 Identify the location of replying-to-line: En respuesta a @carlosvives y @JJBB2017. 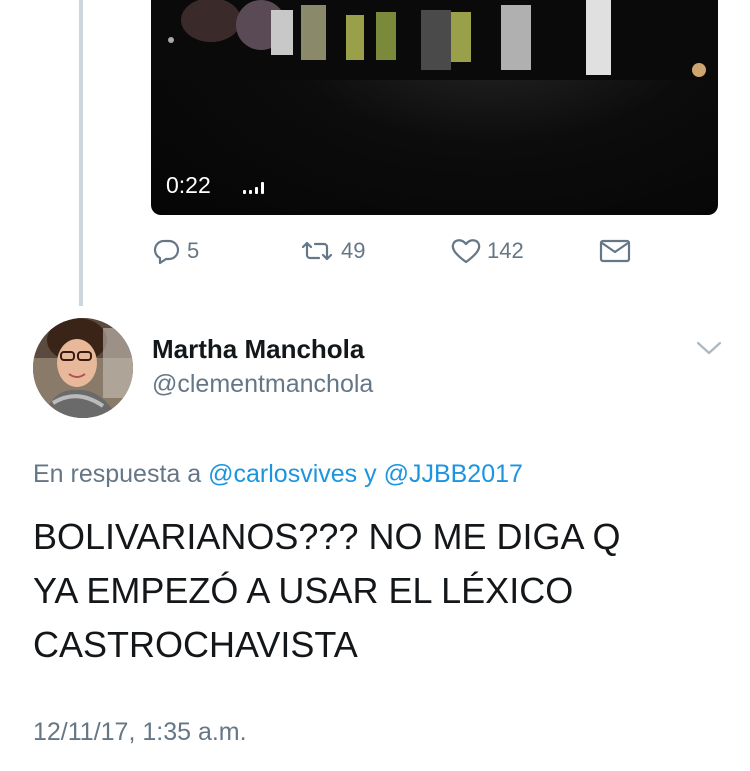
(278, 474).